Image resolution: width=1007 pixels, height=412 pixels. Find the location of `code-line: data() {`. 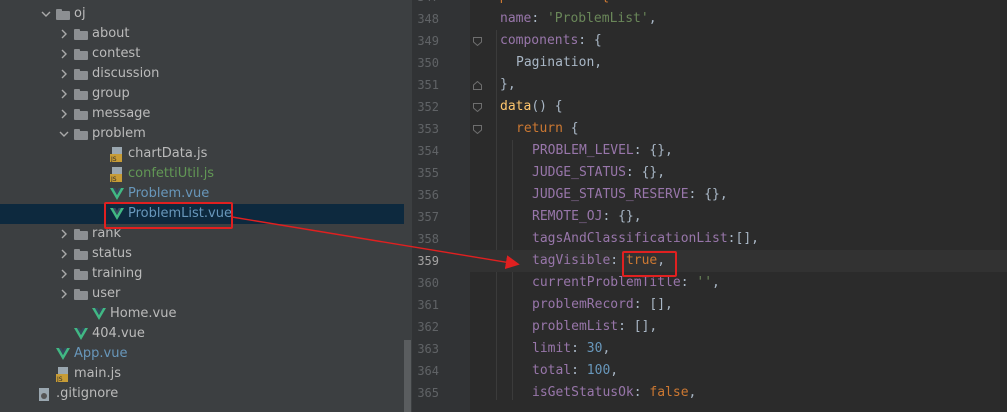

code-line: data() { is located at coordinates (531, 106).